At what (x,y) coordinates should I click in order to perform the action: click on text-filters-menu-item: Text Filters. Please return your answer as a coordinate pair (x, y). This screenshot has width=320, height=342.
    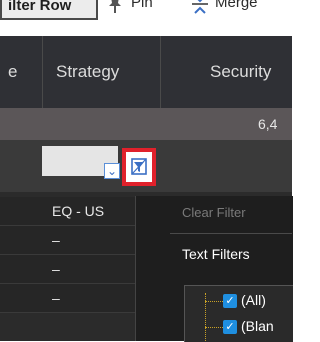
    Looking at the image, I should click on (216, 254).